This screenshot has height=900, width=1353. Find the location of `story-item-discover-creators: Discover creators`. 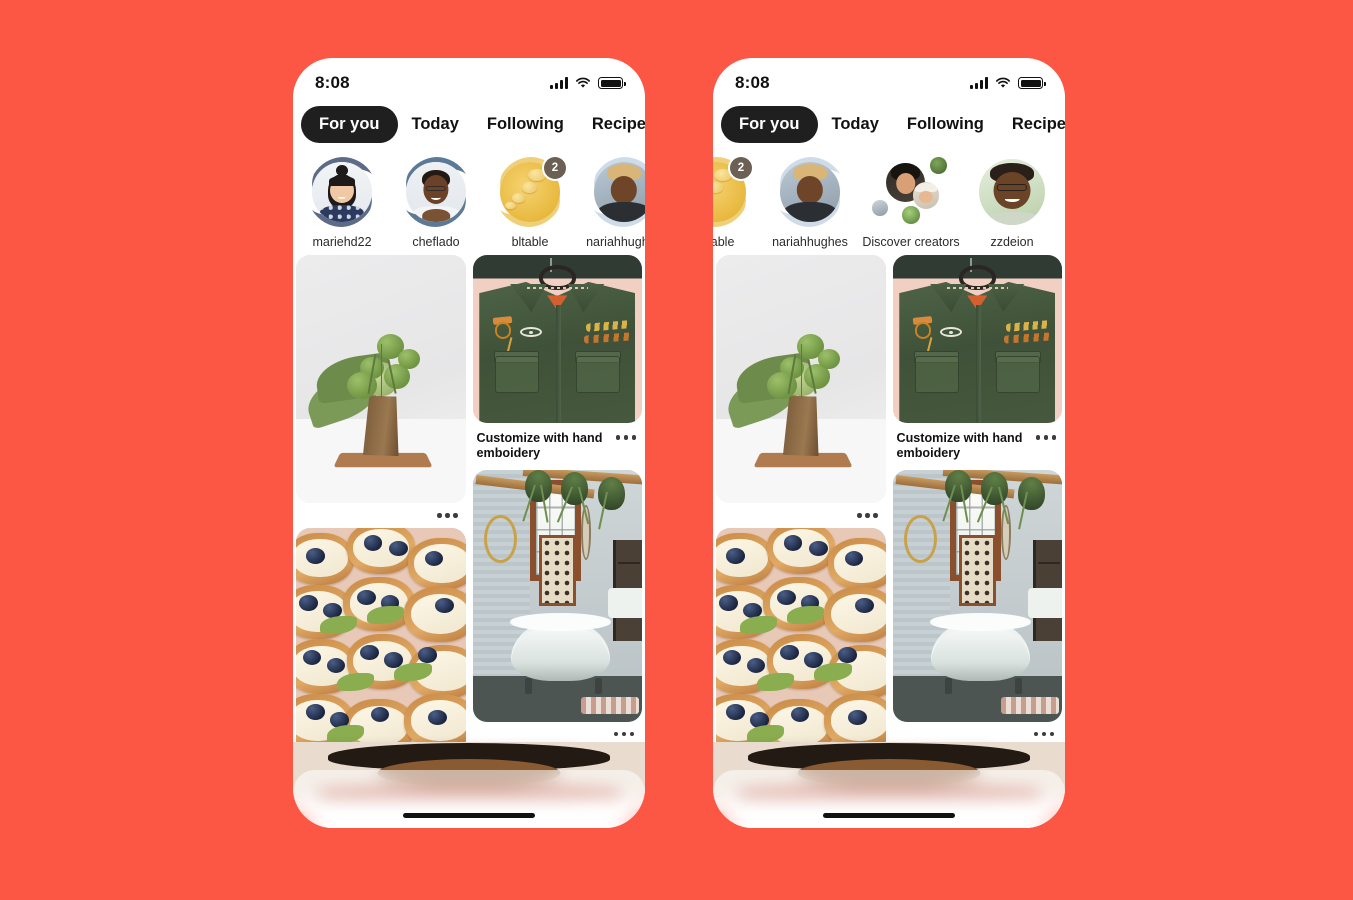

story-item-discover-creators: Discover creators is located at coordinates (911, 203).